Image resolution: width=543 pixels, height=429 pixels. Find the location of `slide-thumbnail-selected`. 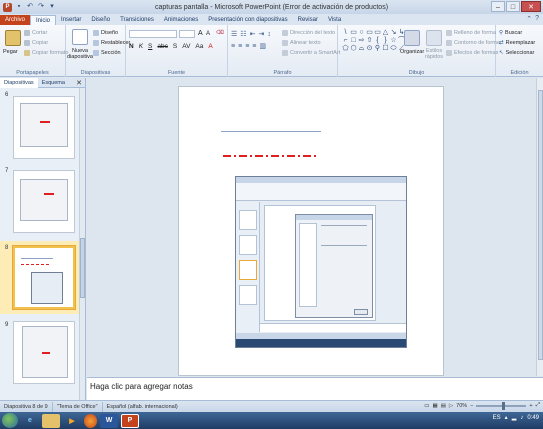

slide-thumbnail-selected is located at coordinates (44, 277).